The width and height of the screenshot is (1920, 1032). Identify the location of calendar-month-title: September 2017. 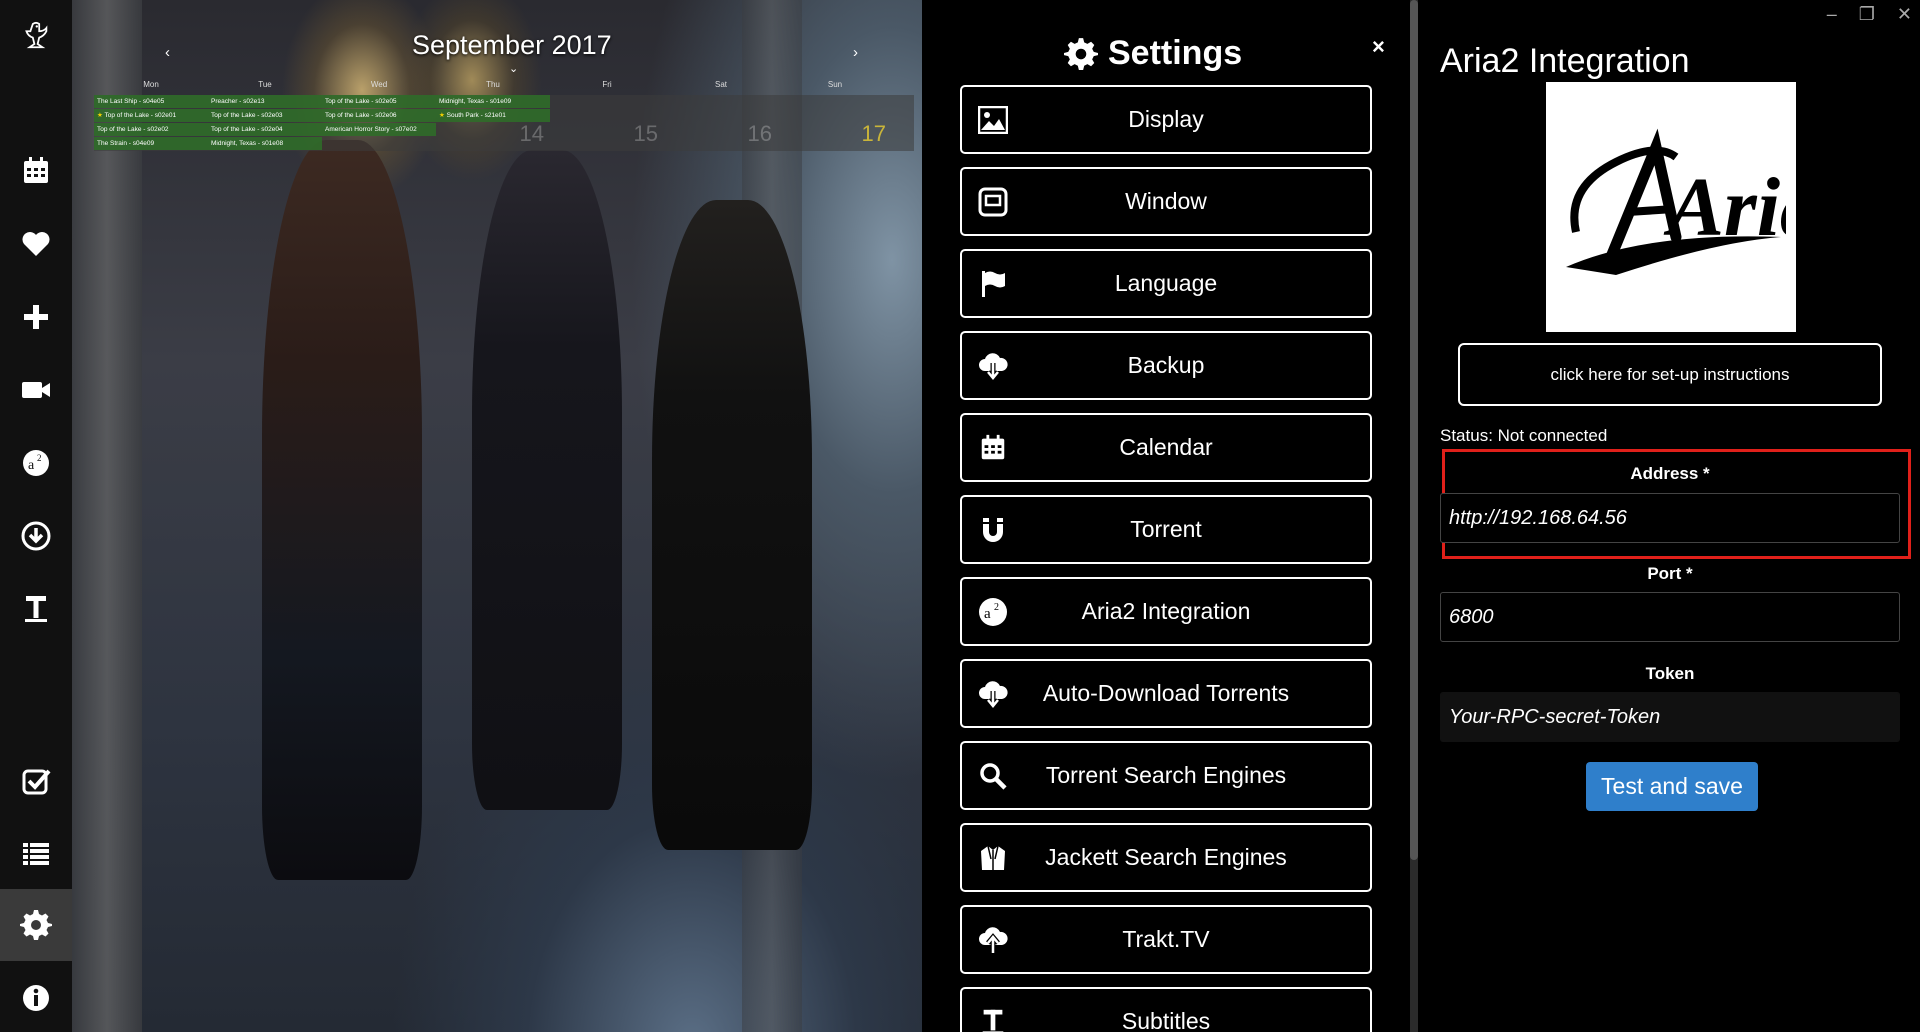
(512, 45).